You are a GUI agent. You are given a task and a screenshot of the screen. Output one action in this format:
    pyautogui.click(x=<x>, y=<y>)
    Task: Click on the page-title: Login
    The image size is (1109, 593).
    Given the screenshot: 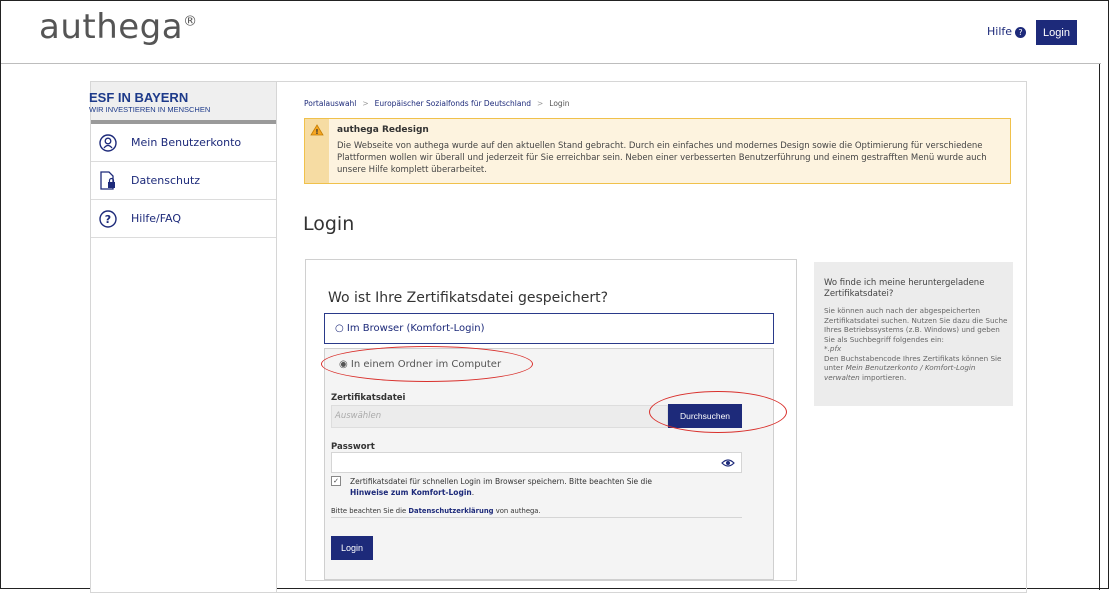 What is the action you would take?
    pyautogui.click(x=329, y=224)
    